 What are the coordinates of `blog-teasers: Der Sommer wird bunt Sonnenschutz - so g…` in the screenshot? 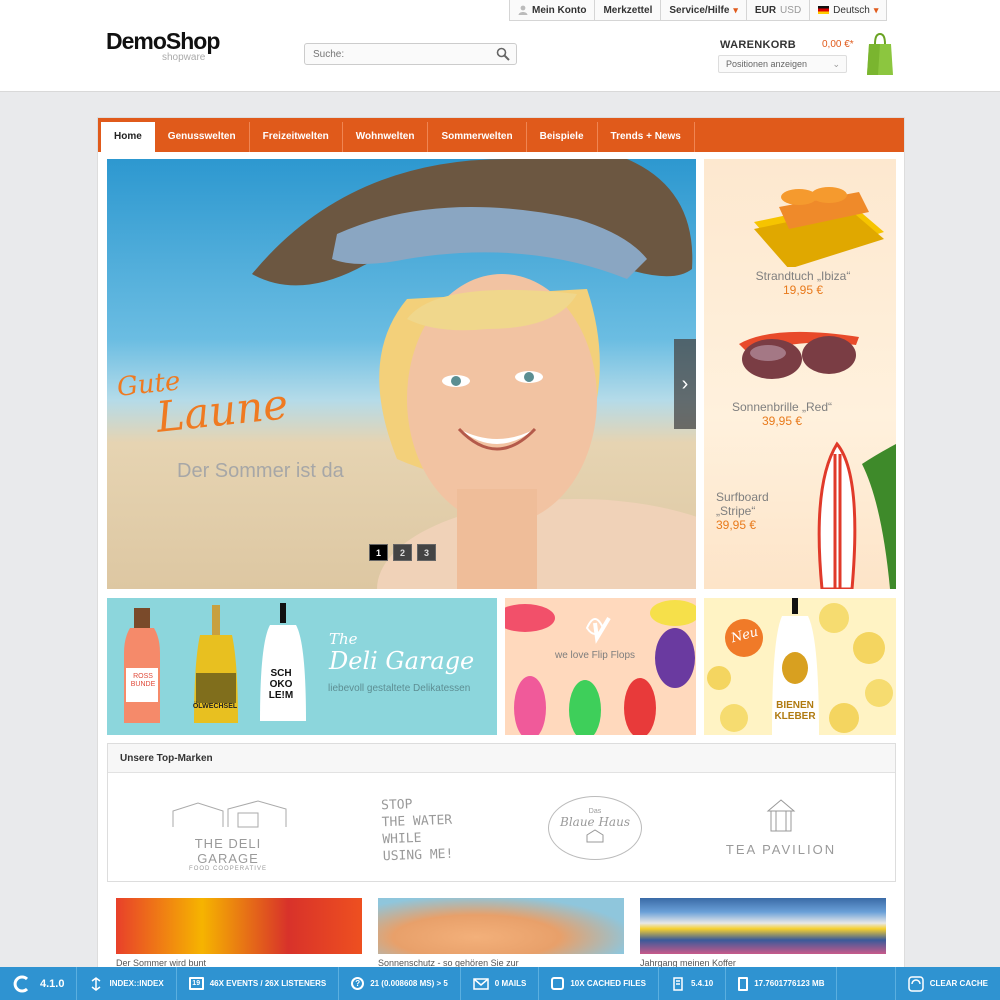 It's located at (501, 933).